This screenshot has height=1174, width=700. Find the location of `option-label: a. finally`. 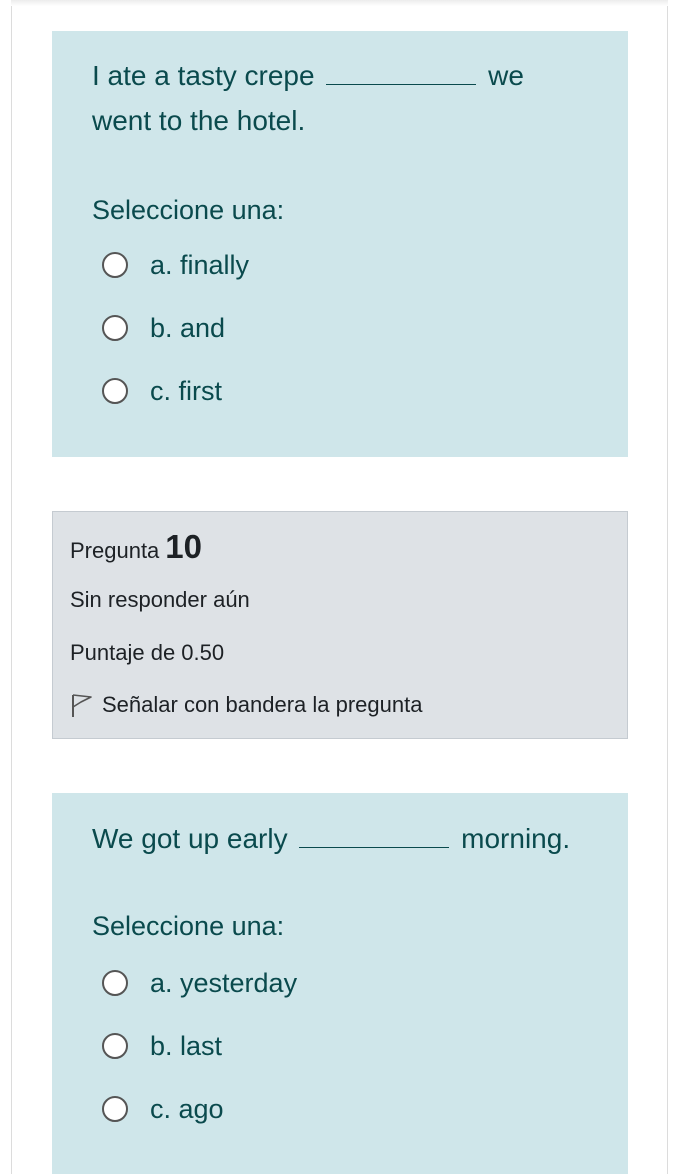

option-label: a. finally is located at coordinates (200, 264).